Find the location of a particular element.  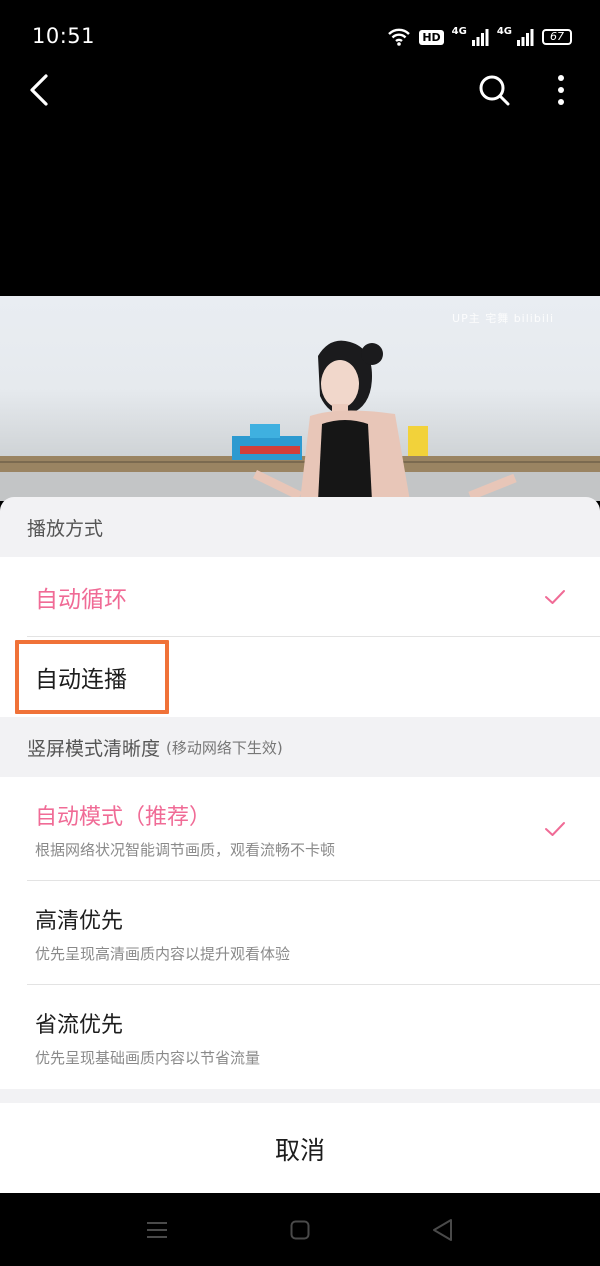

playback-mode-header: 播放方式 is located at coordinates (300, 527).